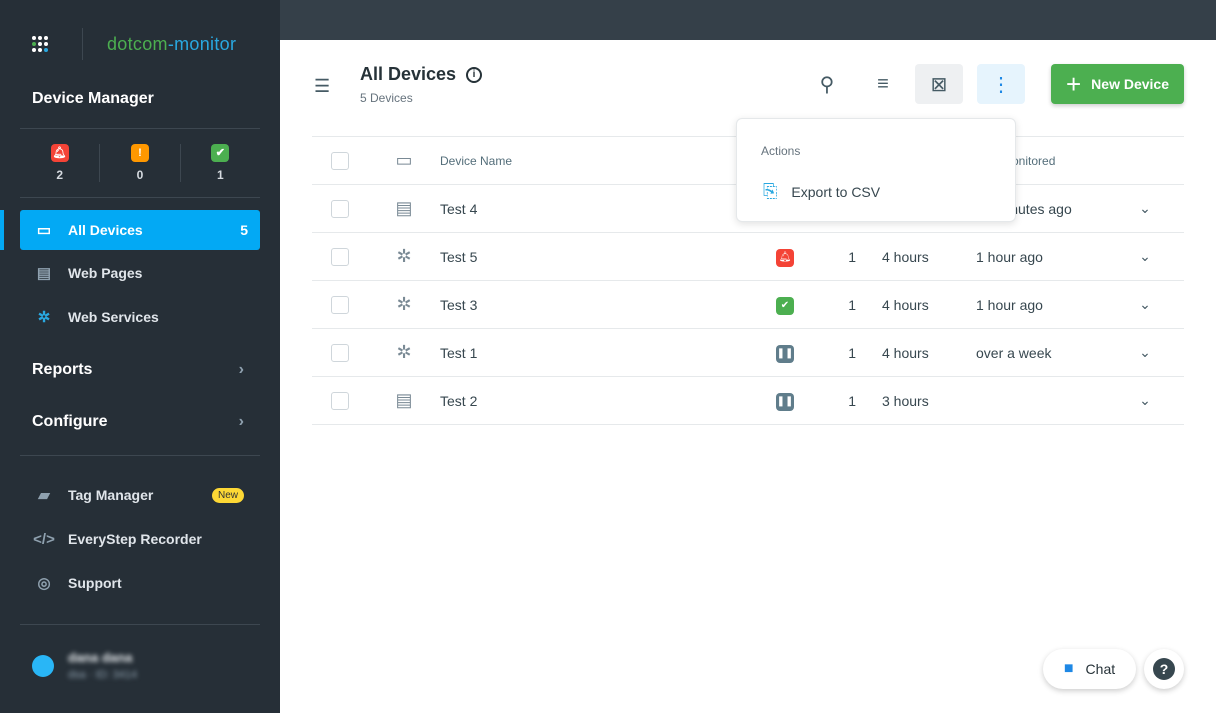 This screenshot has width=1216, height=713. Describe the element at coordinates (138, 422) in the screenshot. I see `sidebar-section-configure: Configure ›` at that location.